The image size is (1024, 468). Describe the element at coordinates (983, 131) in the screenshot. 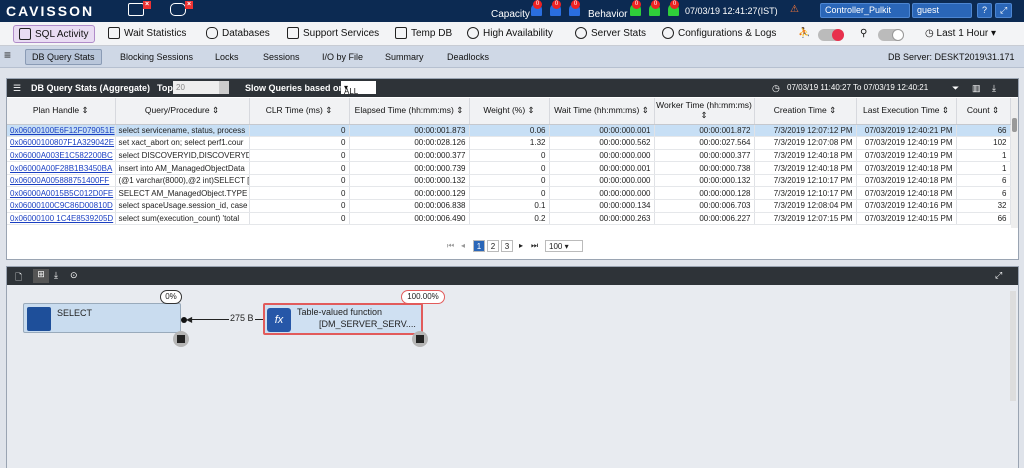

I see `table-cell: 66` at that location.